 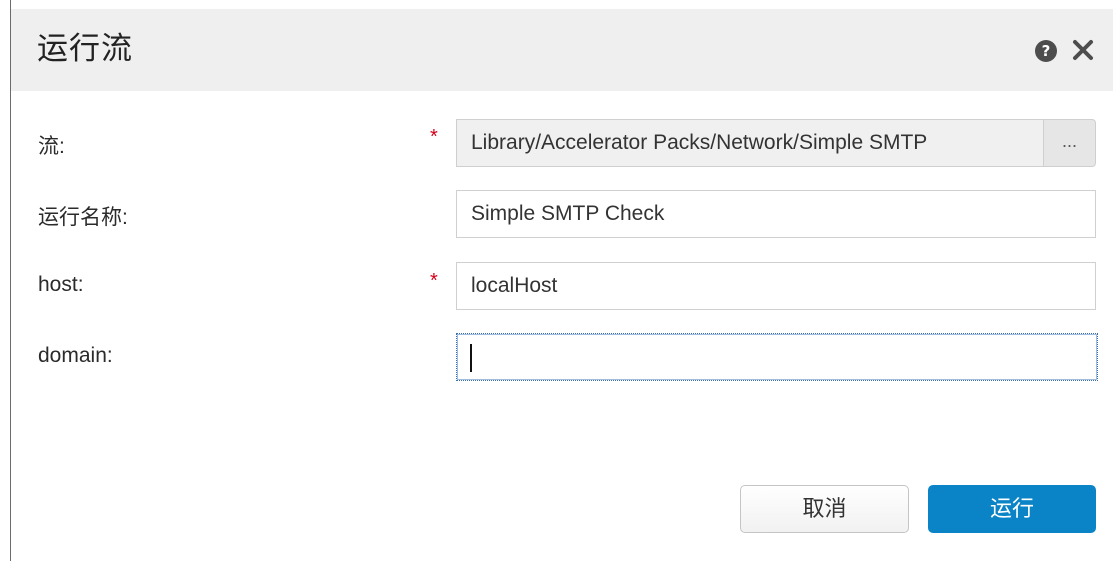 I want to click on text-caret, so click(x=471, y=358).